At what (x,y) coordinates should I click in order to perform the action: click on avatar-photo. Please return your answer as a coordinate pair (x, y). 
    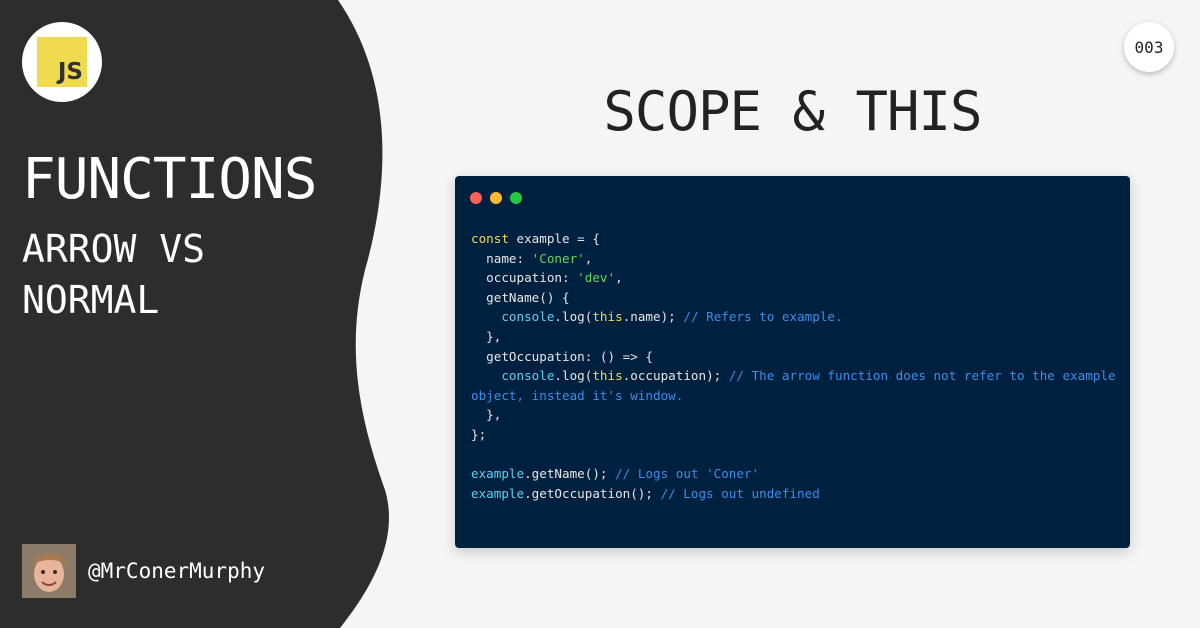
    Looking at the image, I should click on (49, 571).